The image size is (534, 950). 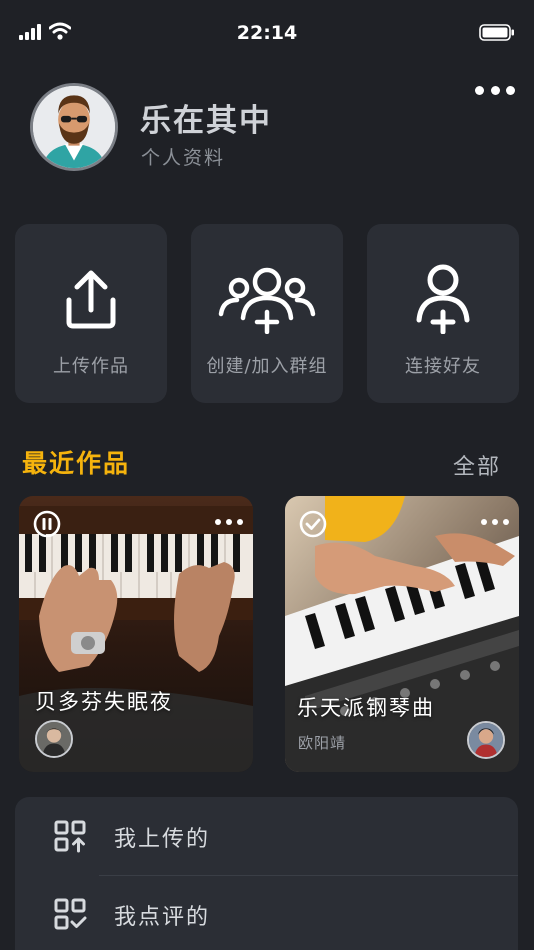 I want to click on battery-icon, so click(x=496, y=32).